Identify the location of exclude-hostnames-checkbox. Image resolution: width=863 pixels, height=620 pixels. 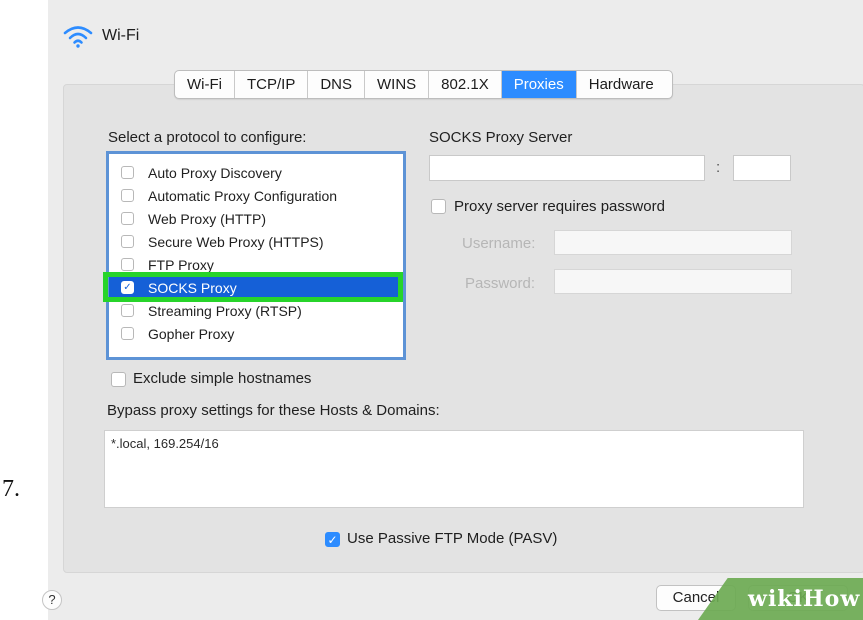
(118, 379).